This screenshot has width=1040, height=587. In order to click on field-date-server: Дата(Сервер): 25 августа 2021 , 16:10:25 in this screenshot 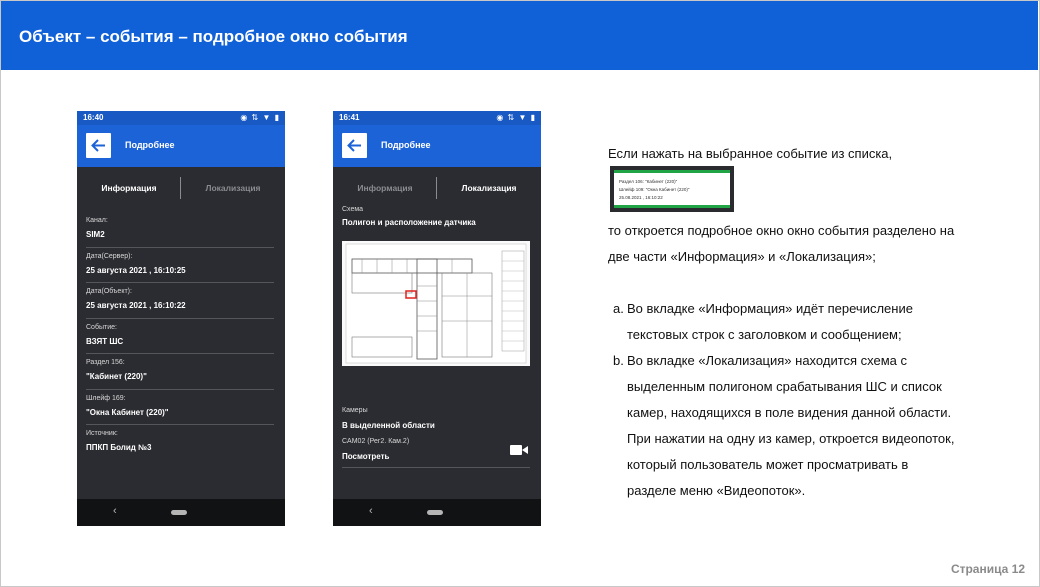, I will do `click(180, 265)`.